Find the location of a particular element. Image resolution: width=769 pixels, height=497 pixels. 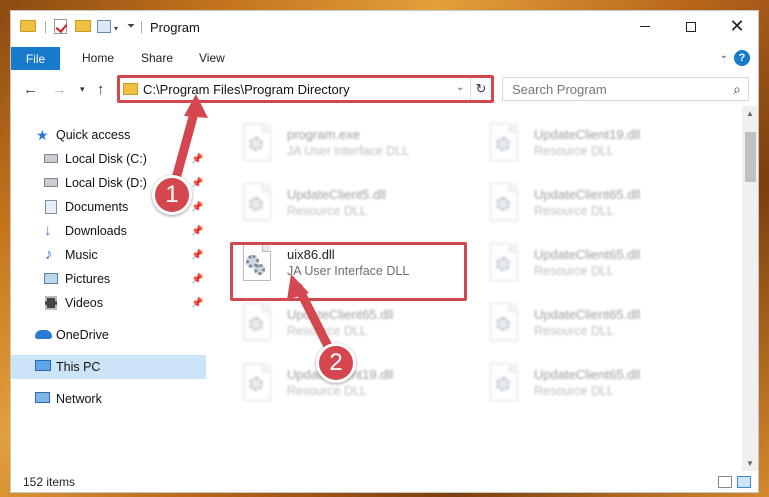

chevron-down-icon: ▾ is located at coordinates (116, 28).